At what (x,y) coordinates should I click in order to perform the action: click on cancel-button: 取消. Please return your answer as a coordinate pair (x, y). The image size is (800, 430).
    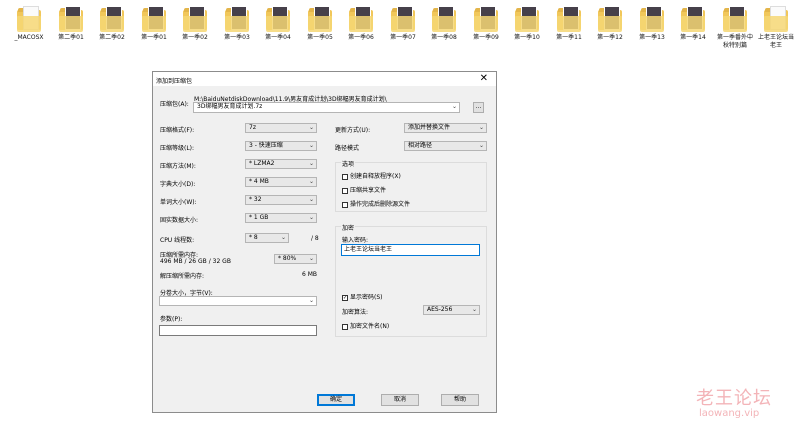
    Looking at the image, I should click on (400, 400).